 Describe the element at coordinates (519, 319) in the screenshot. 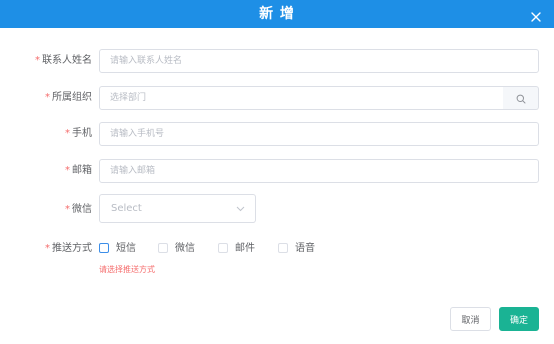

I see `confirm-button: 确定` at that location.